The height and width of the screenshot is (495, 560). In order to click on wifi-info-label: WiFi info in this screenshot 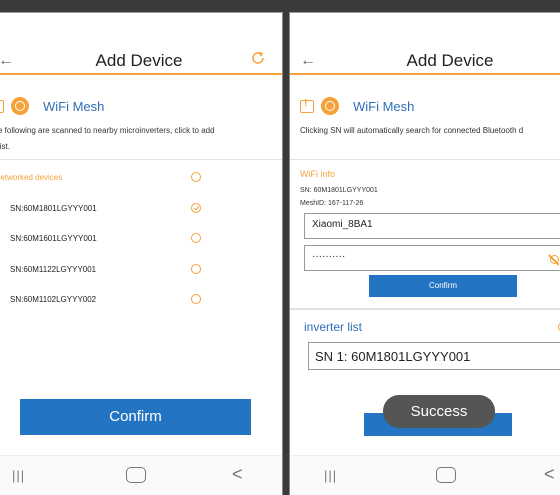, I will do `click(318, 174)`.